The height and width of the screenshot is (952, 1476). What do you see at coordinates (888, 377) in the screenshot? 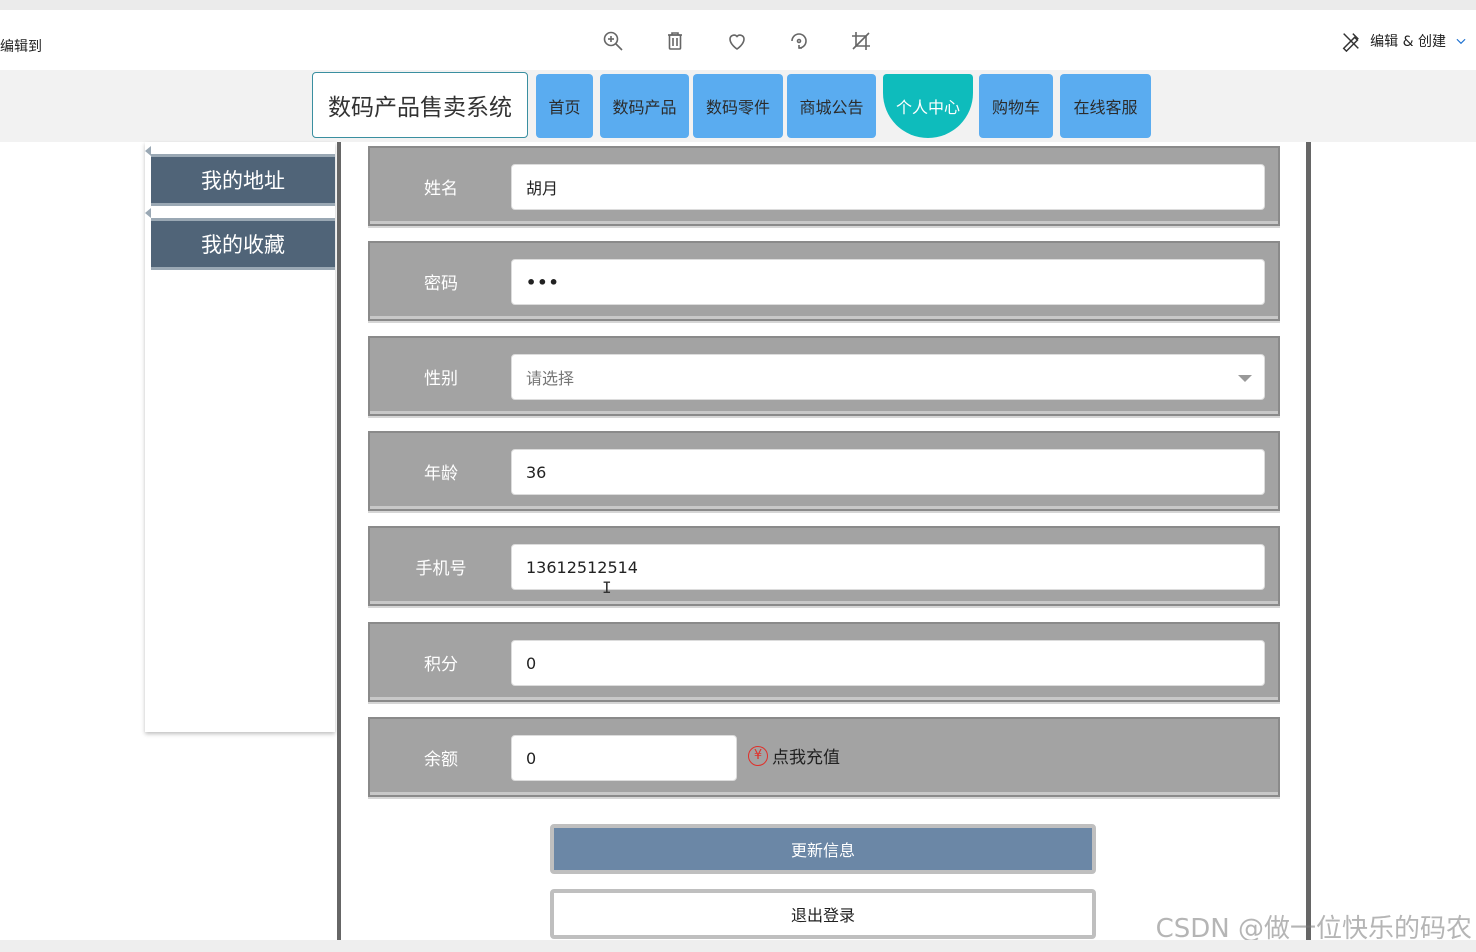
I see `gender-select: 请选择` at bounding box center [888, 377].